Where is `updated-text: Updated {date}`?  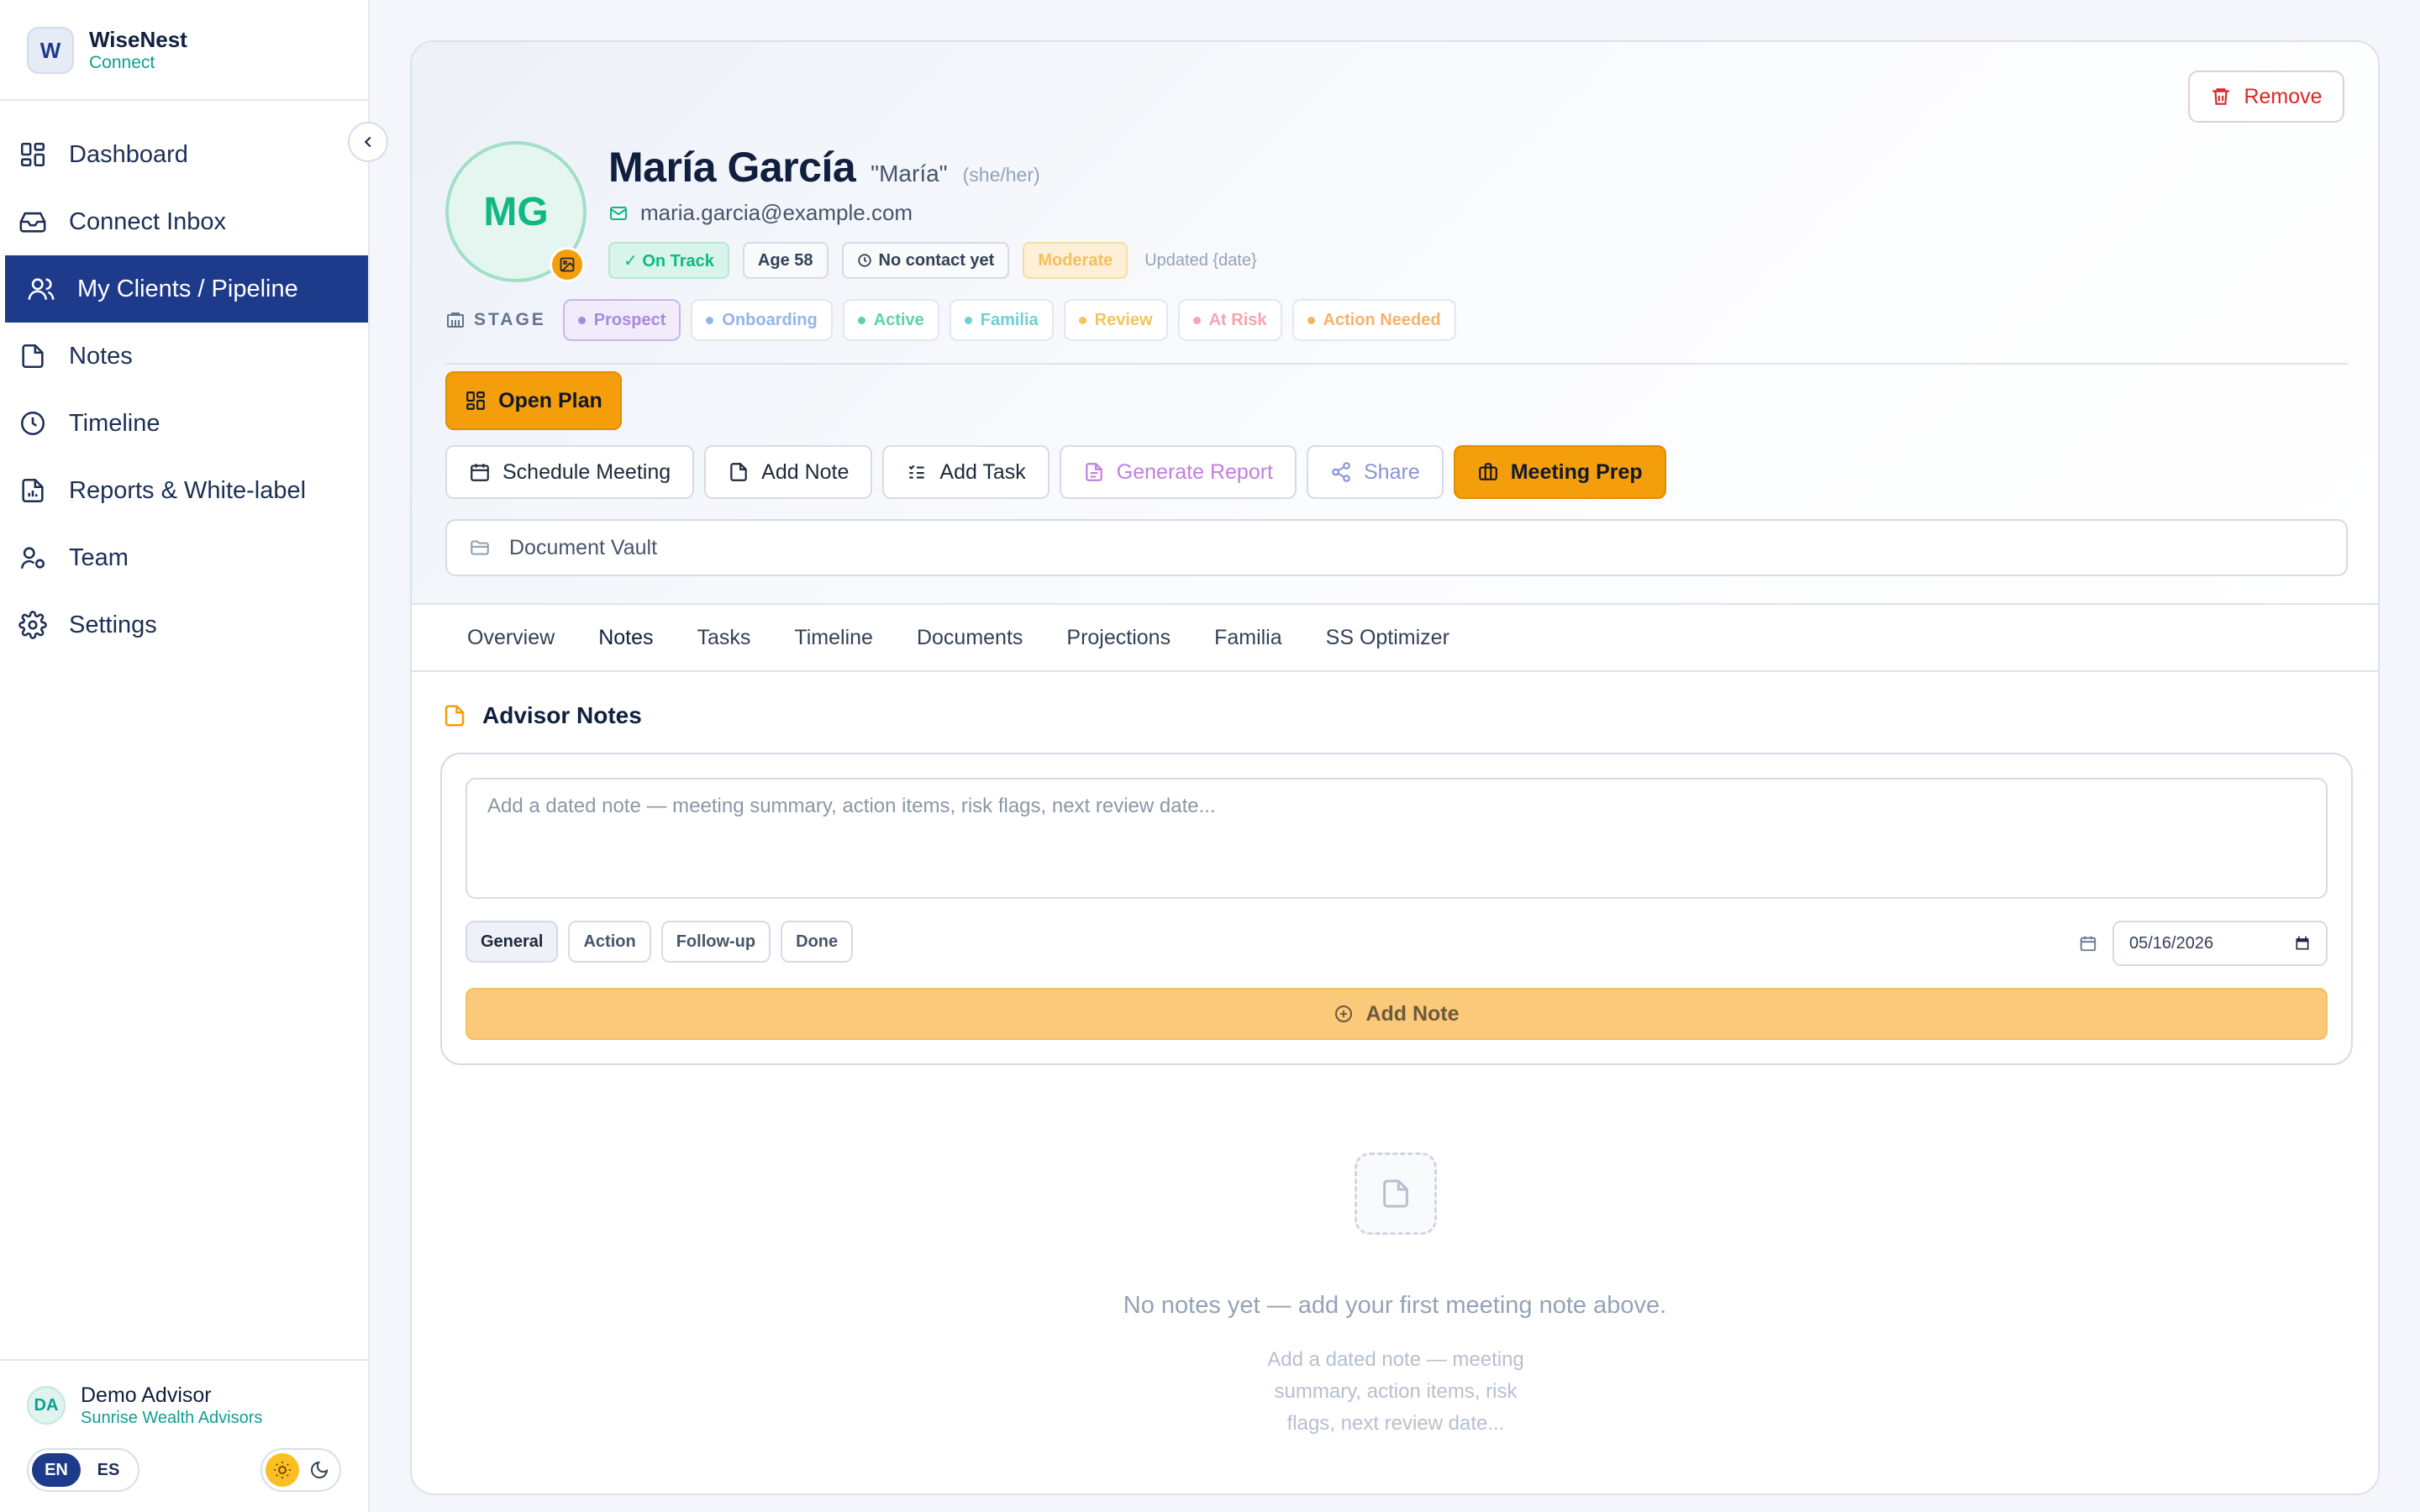
updated-text: Updated {date} is located at coordinates (1200, 260).